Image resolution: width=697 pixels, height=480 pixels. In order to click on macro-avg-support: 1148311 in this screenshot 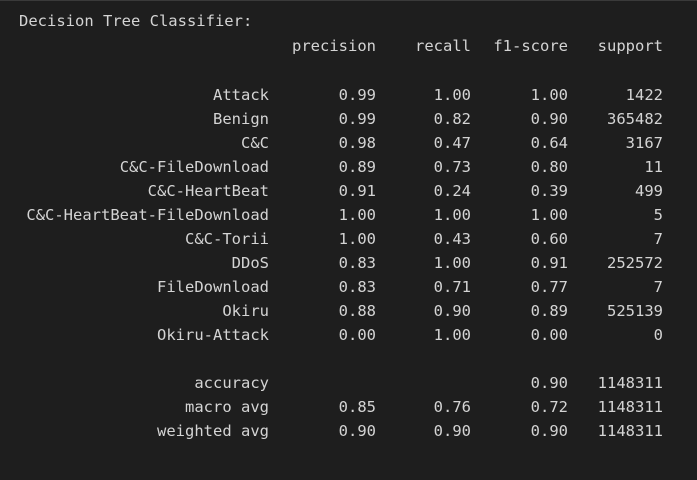, I will do `click(630, 407)`.